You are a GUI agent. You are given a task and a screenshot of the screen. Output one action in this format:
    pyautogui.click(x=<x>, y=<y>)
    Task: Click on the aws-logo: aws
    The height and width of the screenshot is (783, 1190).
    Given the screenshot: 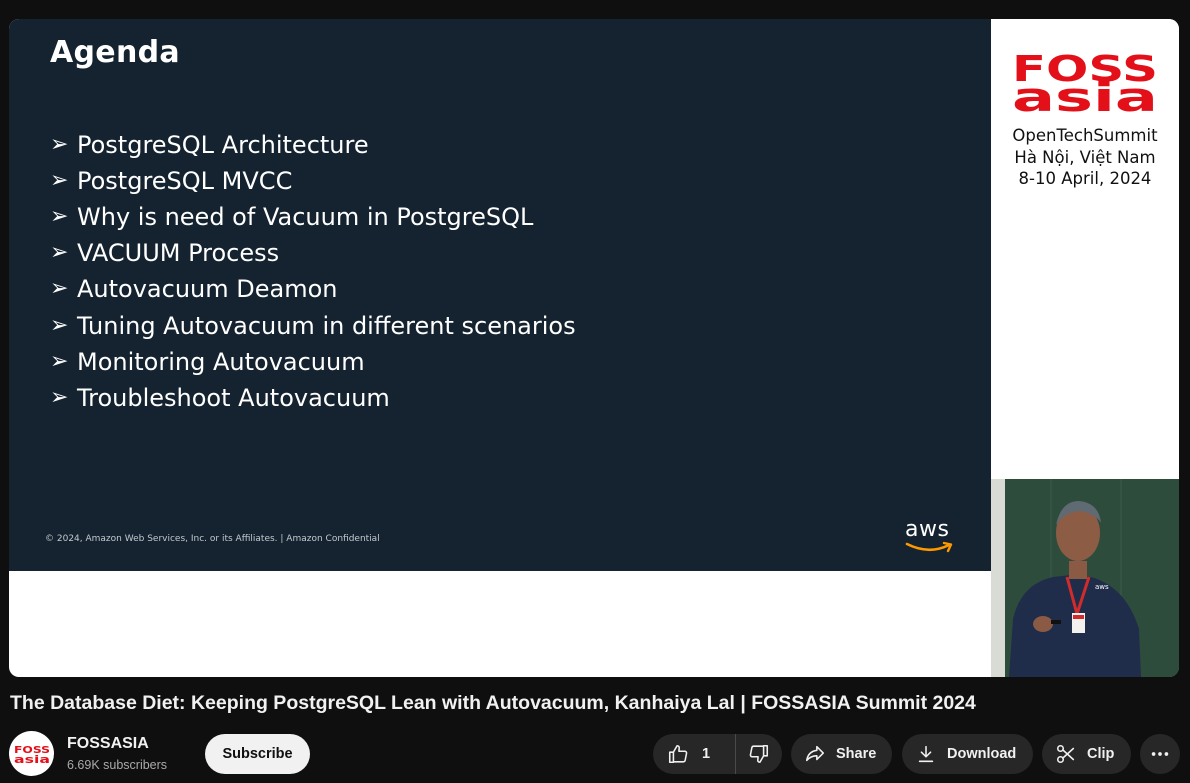 What is the action you would take?
    pyautogui.click(x=931, y=539)
    